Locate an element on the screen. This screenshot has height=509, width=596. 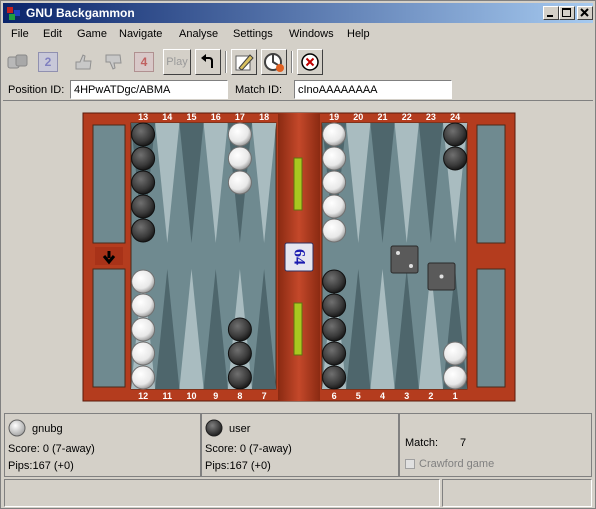
play-button: Play is located at coordinates (177, 62).